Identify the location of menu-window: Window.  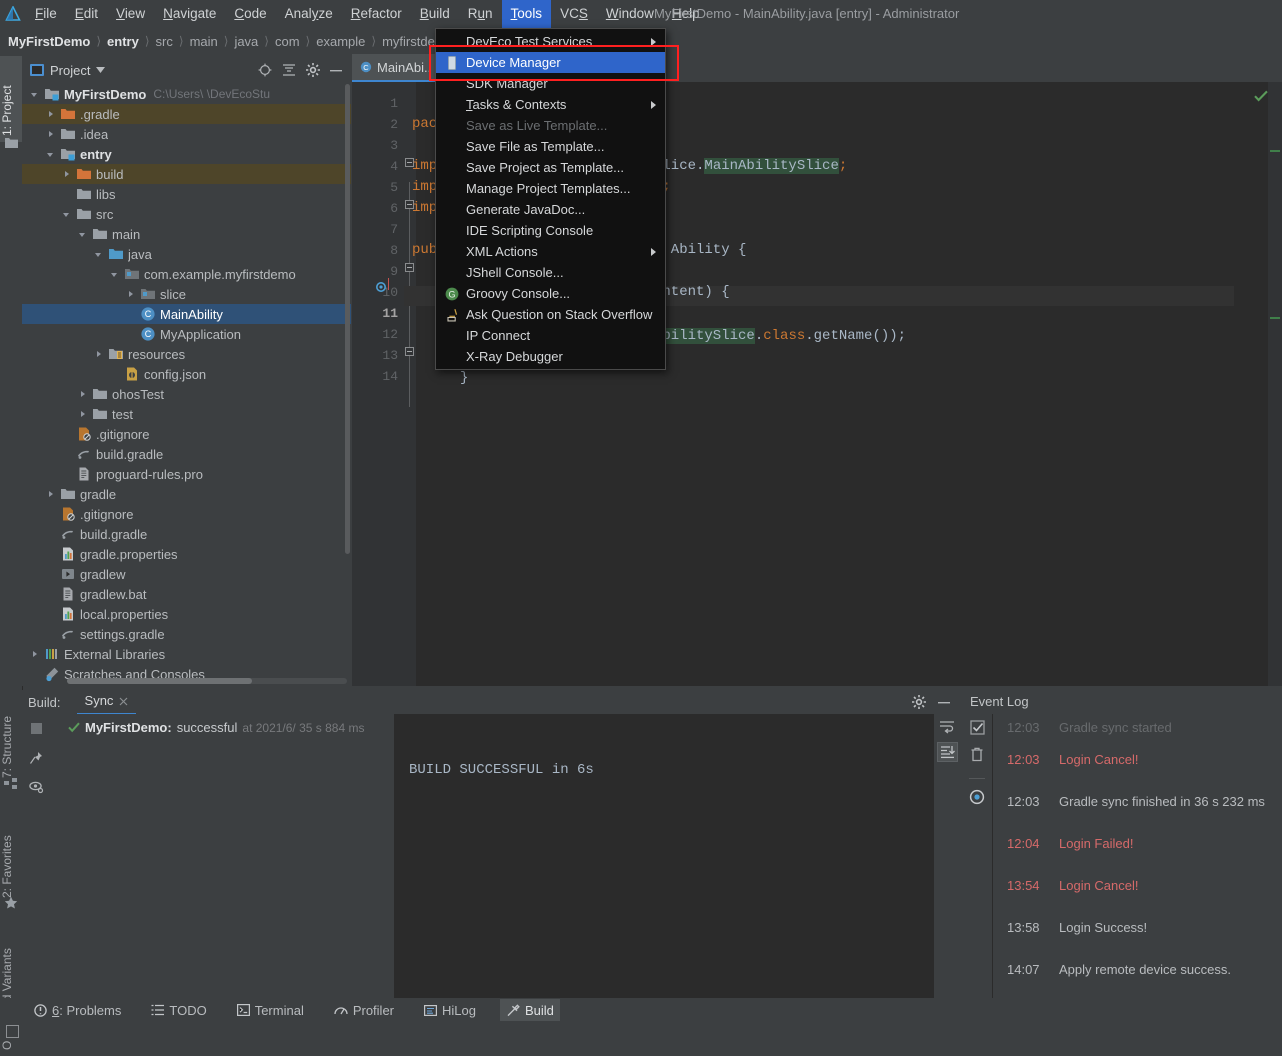
(630, 14).